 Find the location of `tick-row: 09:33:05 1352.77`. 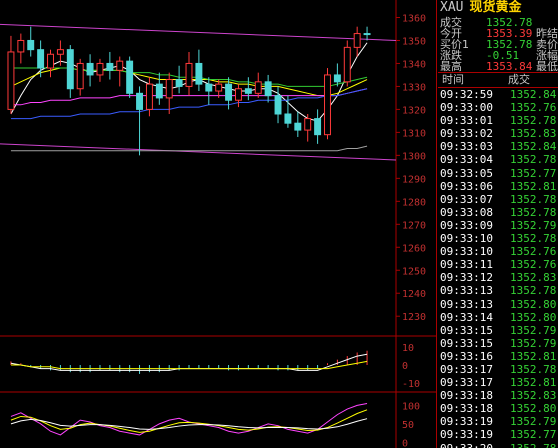

tick-row: 09:33:05 1352.77 is located at coordinates (498, 173).